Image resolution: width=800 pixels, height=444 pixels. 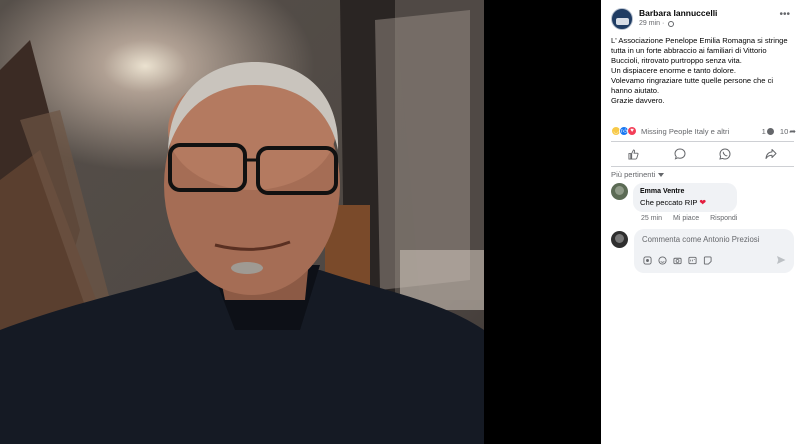 I want to click on comment-button, so click(x=680, y=154).